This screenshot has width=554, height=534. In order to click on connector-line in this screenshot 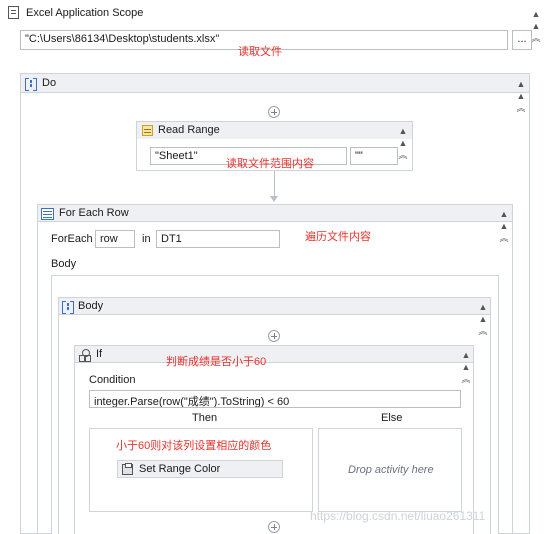, I will do `click(274, 185)`.